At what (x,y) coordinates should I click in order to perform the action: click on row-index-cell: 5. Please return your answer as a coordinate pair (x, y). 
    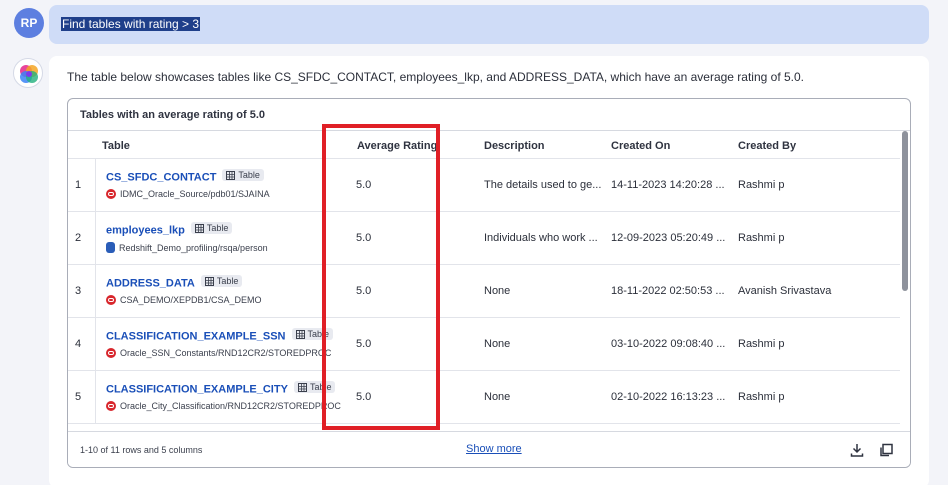
    Looking at the image, I should click on (82, 397).